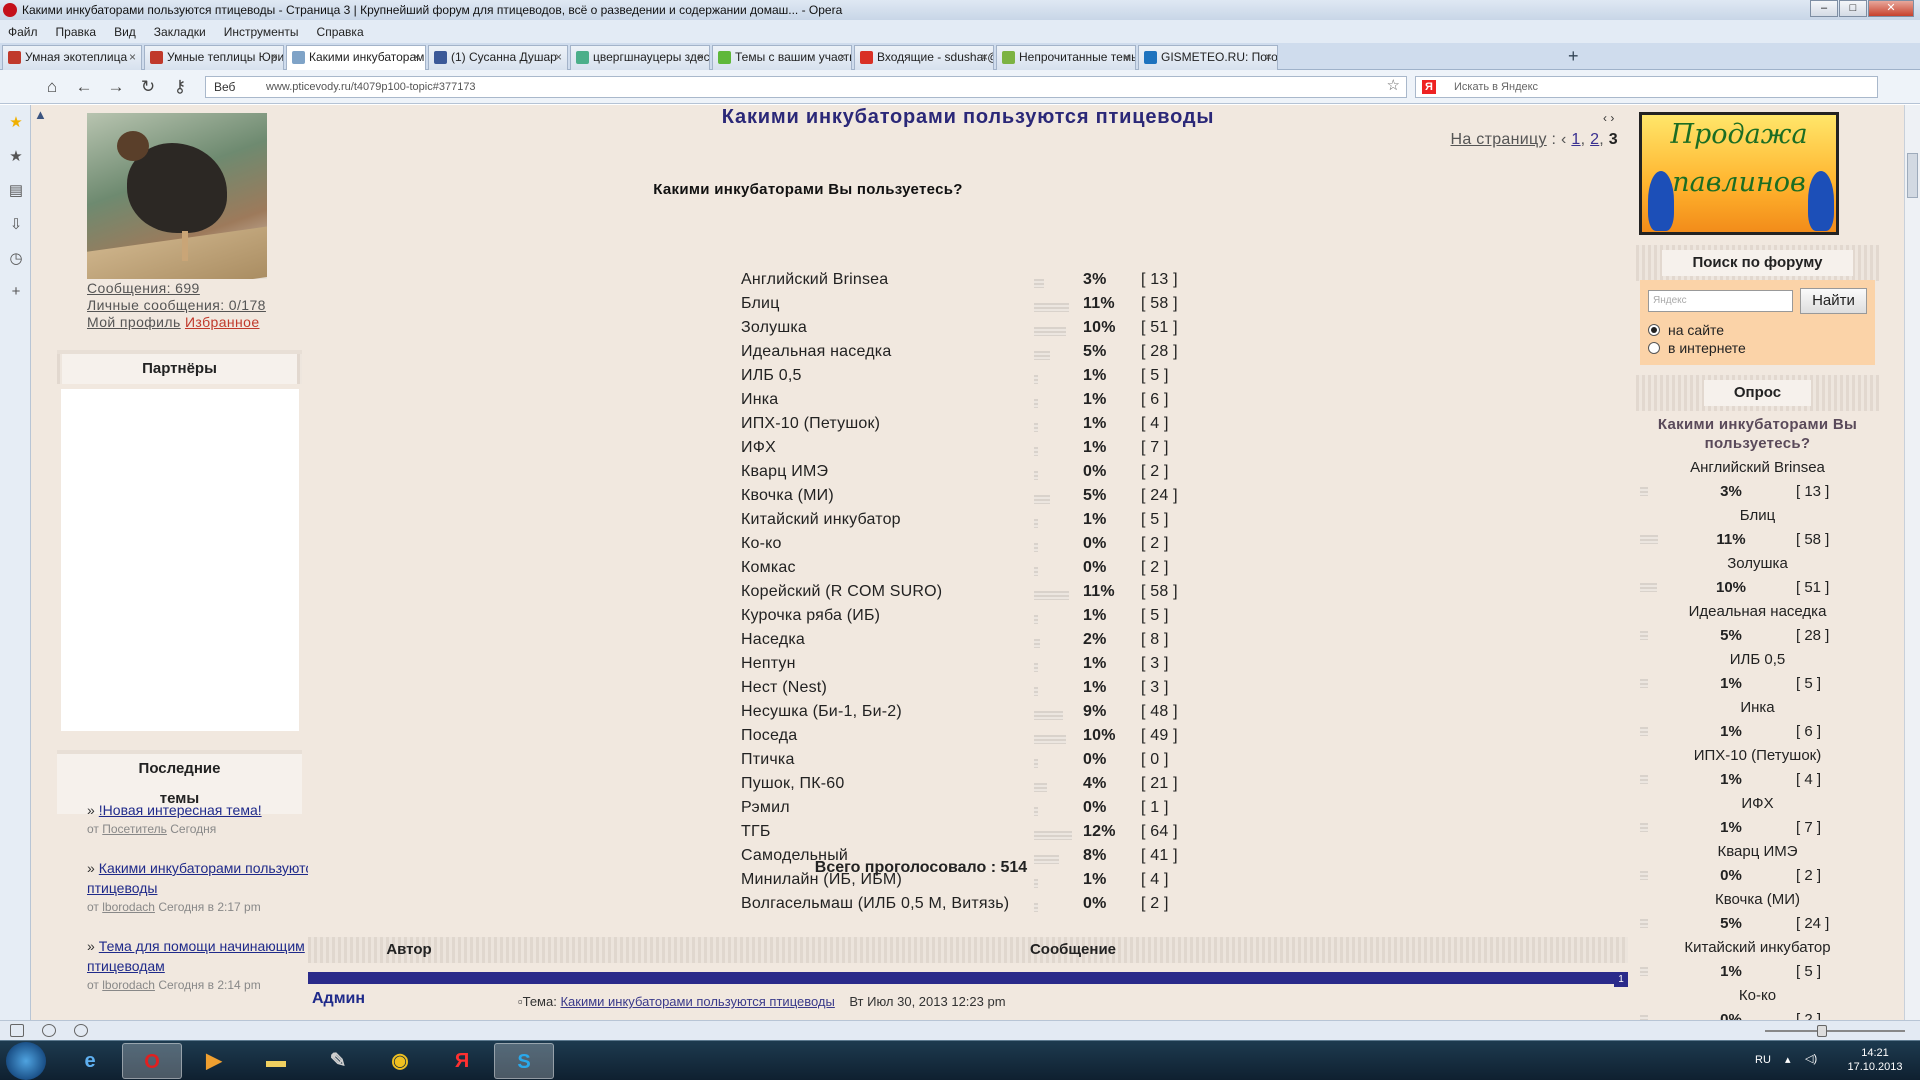  I want to click on volume-icon: ◁), so click(1811, 1058).